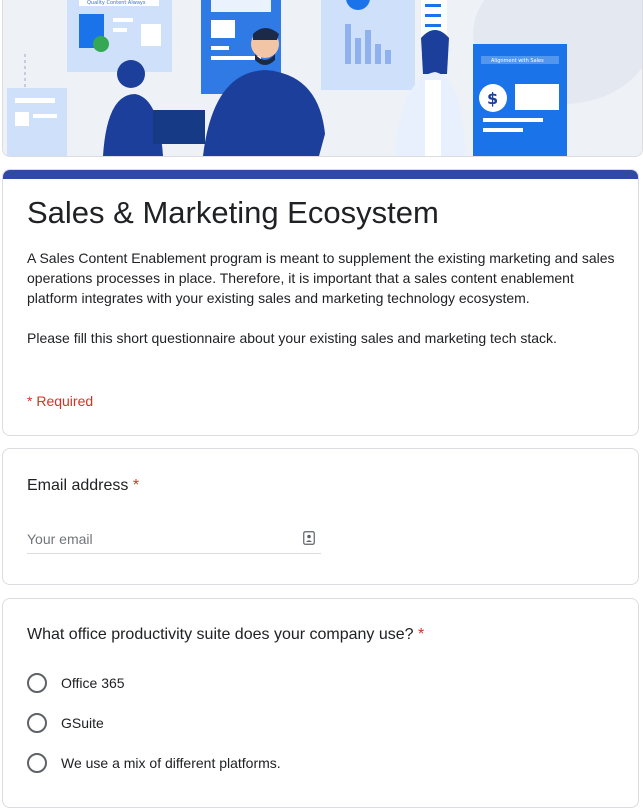 Image resolution: width=643 pixels, height=808 pixels. What do you see at coordinates (233, 212) in the screenshot?
I see `form-title: Sales & Marketing Ecosystem` at bounding box center [233, 212].